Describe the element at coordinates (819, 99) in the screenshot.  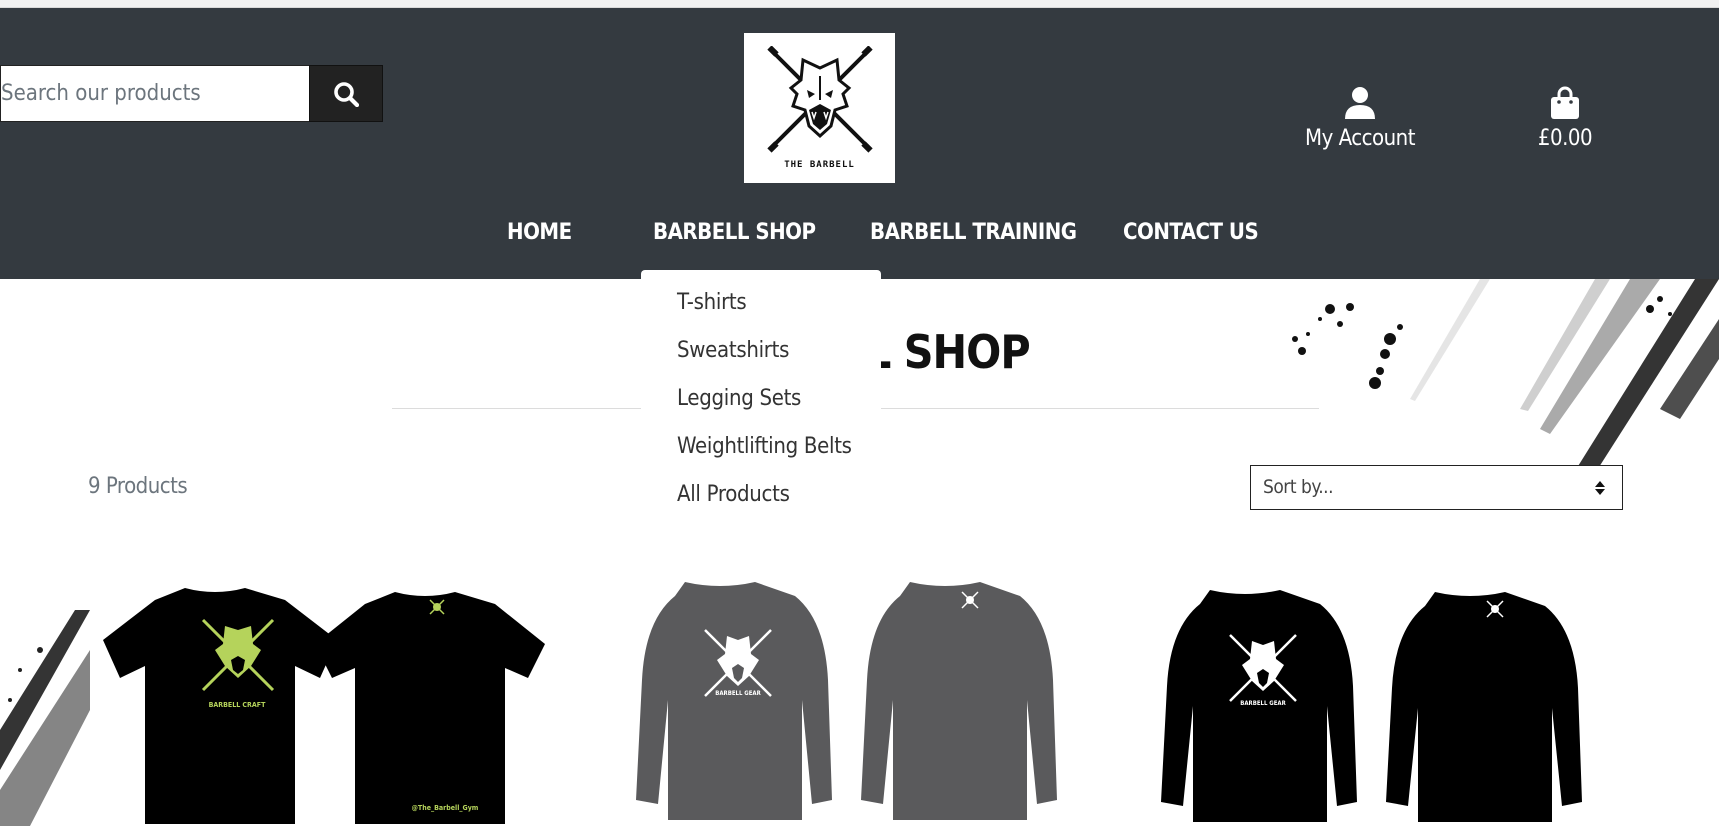
I see `wolf-barbell-logo-icon` at that location.